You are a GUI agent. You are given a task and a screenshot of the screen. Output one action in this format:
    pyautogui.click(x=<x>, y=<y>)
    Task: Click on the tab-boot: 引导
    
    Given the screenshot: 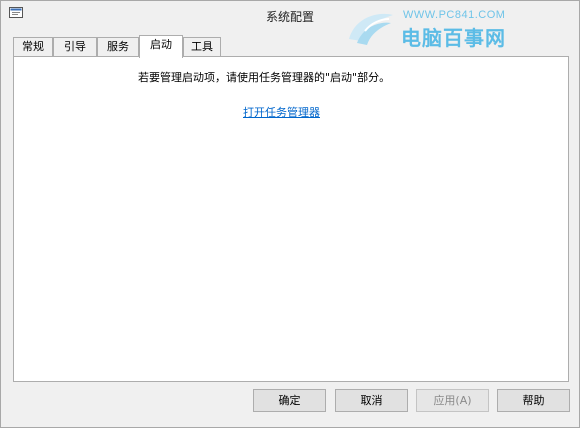 What is the action you would take?
    pyautogui.click(x=75, y=47)
    